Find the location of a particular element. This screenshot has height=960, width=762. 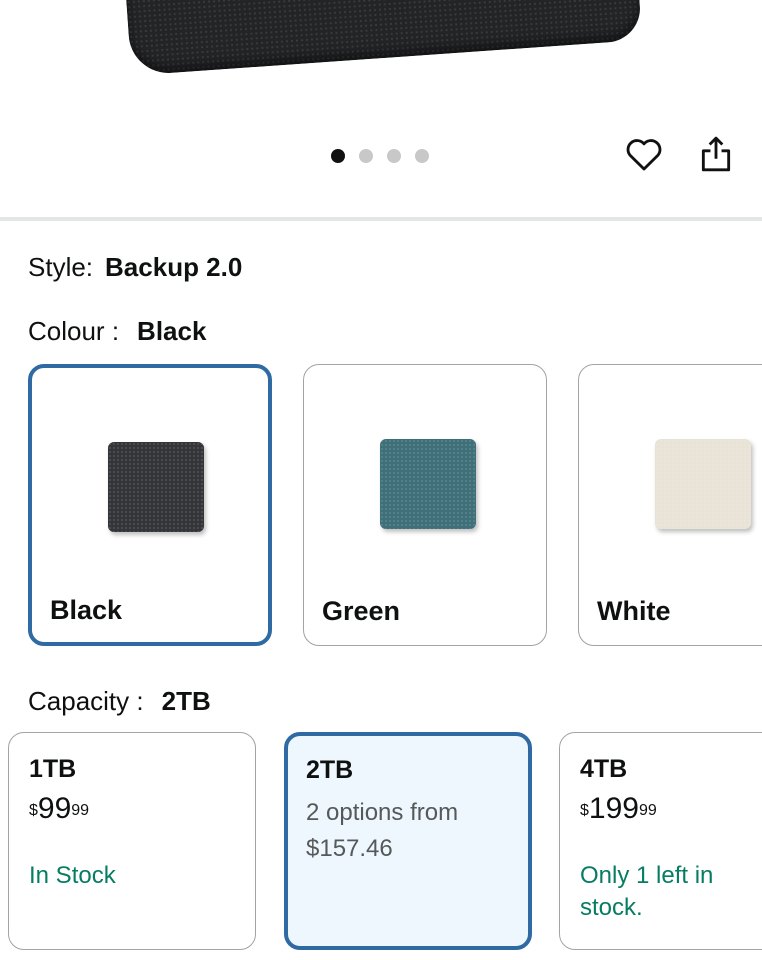

share-icon is located at coordinates (716, 156).